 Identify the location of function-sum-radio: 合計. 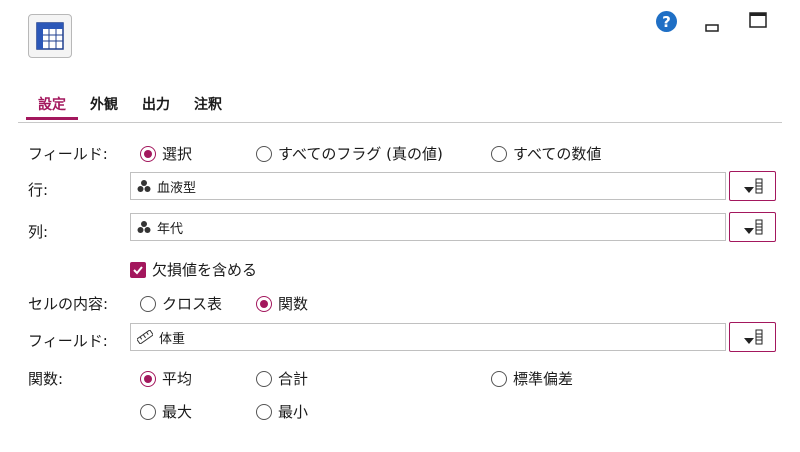
(282, 378).